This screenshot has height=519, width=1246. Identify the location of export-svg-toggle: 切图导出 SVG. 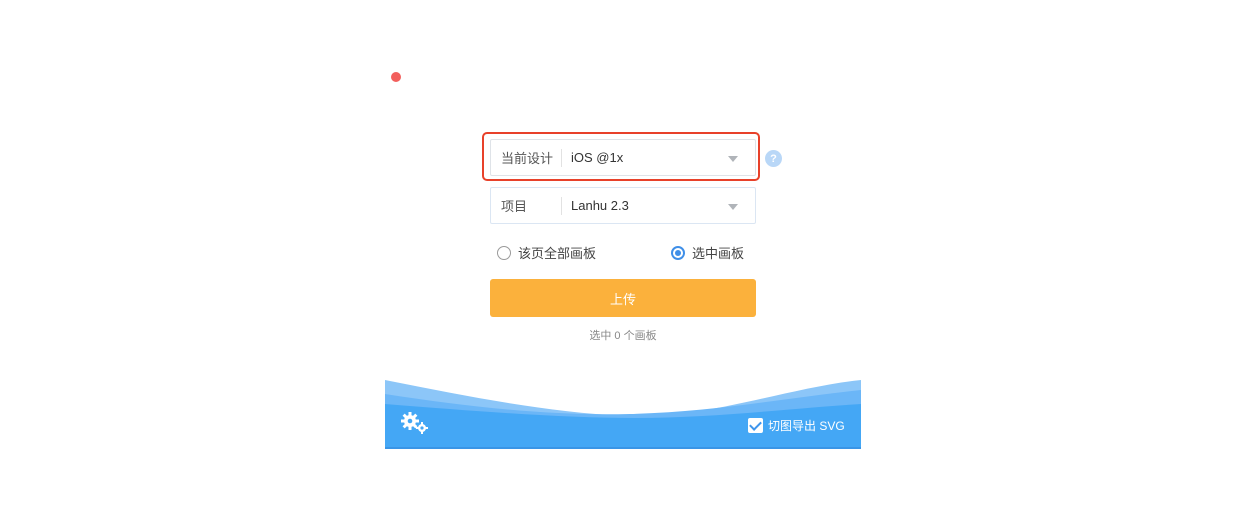
(796, 425).